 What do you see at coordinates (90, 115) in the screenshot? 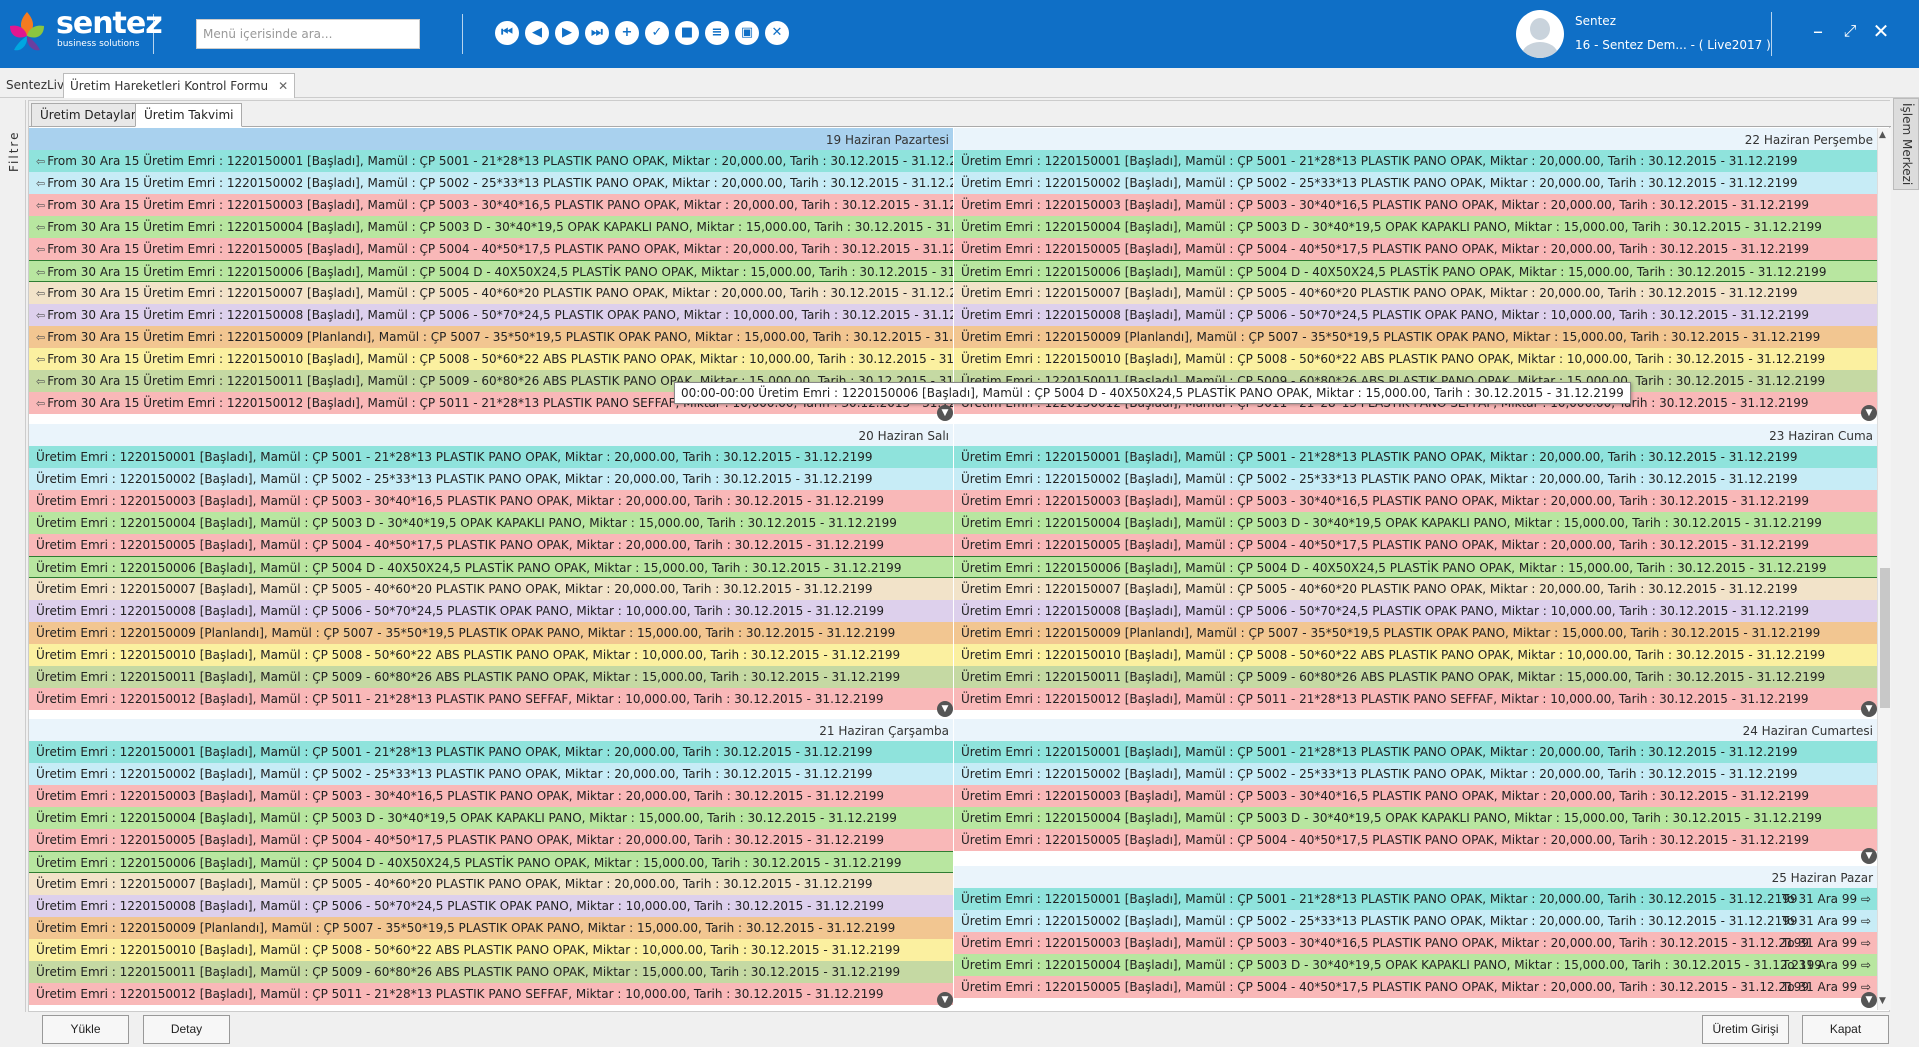
I see `tab-uretim-detaylari: Üretim Detayları` at bounding box center [90, 115].